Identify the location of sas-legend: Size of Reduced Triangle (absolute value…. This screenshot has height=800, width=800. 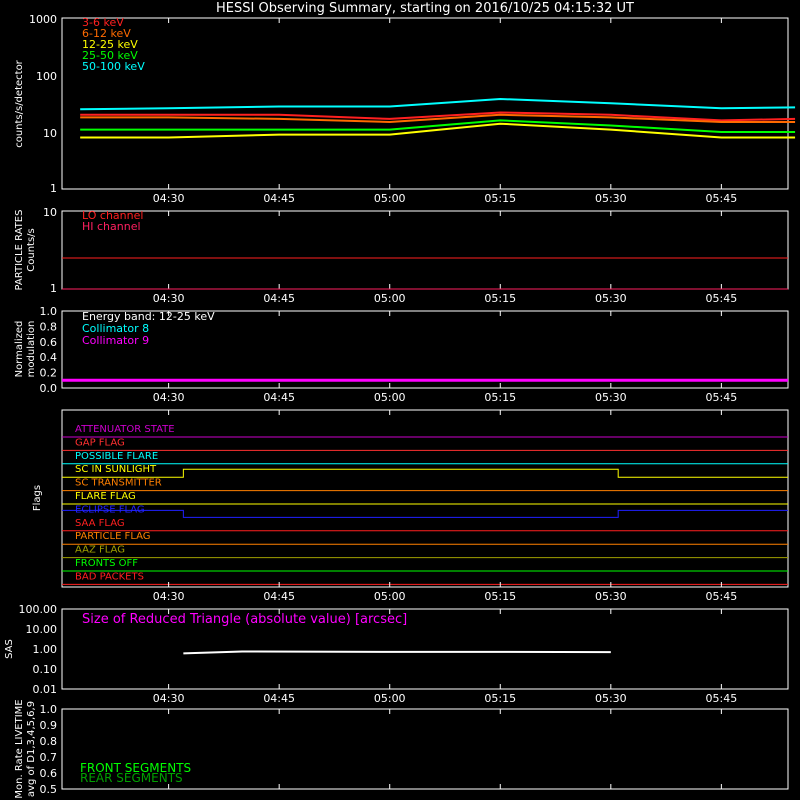
(244, 619).